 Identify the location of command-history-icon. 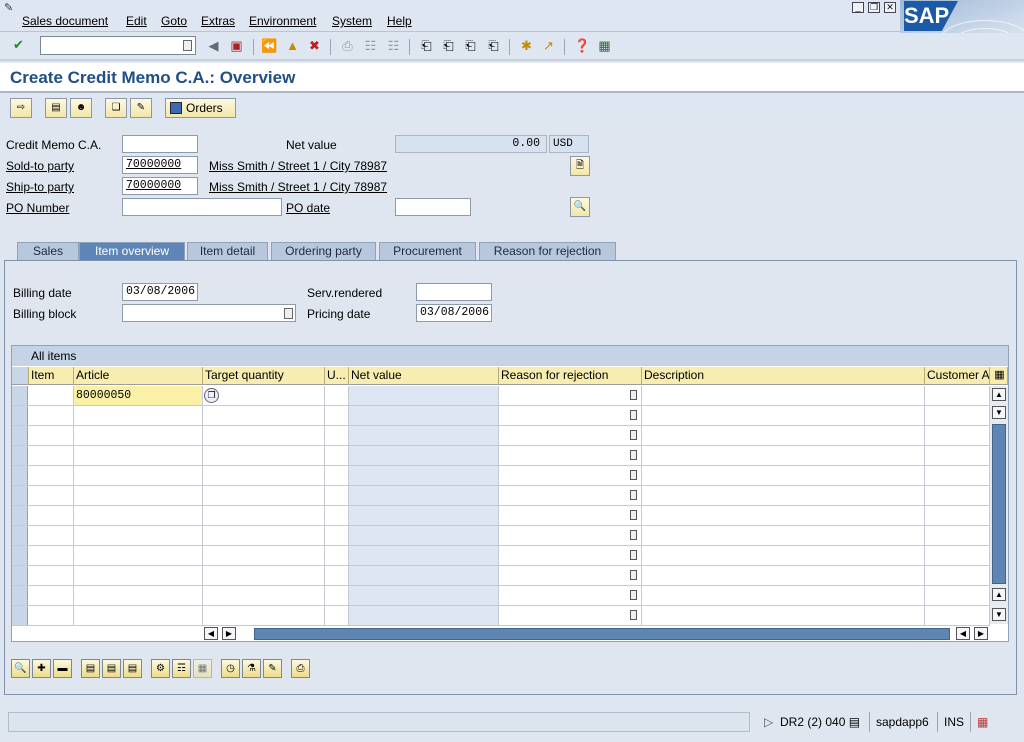
(187, 45).